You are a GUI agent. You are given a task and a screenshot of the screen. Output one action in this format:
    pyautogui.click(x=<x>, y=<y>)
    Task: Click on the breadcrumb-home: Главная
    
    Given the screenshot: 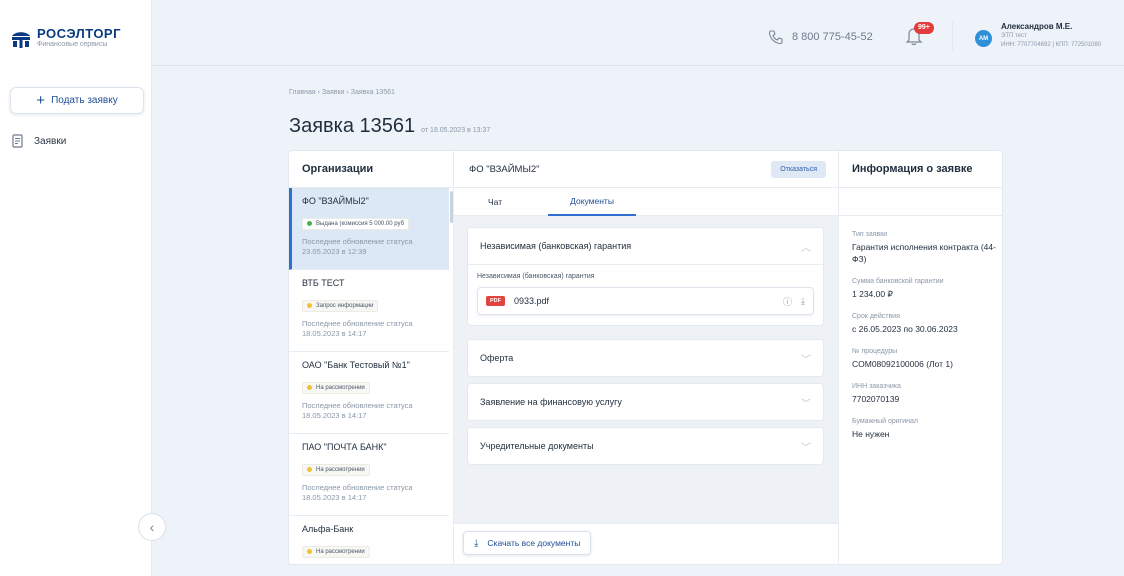 What is the action you would take?
    pyautogui.click(x=302, y=92)
    